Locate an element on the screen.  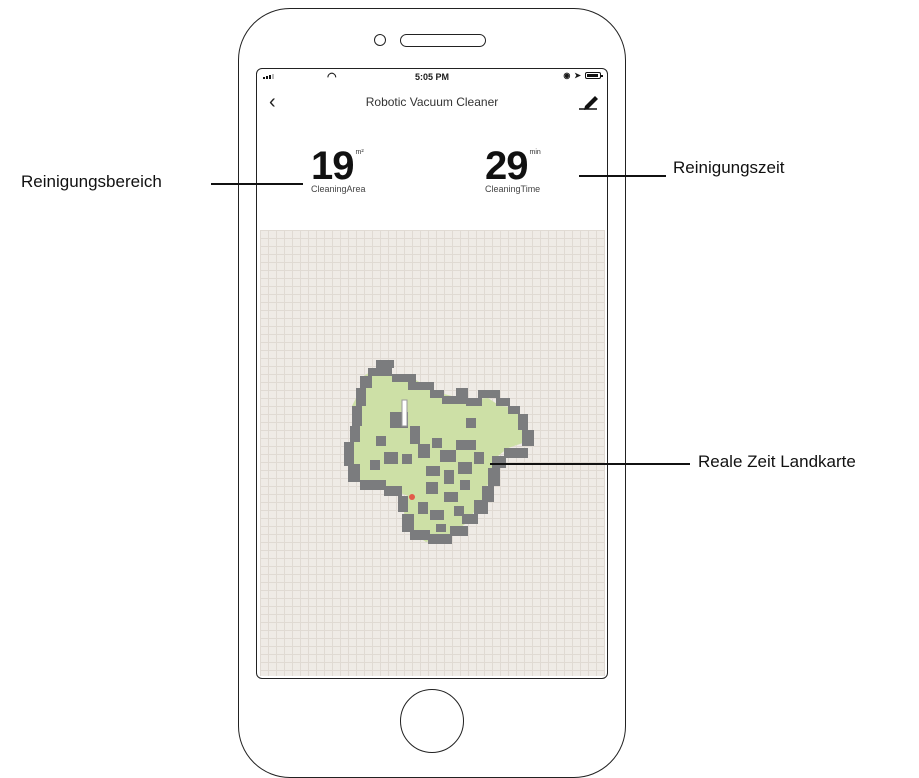
status-bar: ◠ 5:05 PM ◉ ➤ is located at coordinates (432, 78).